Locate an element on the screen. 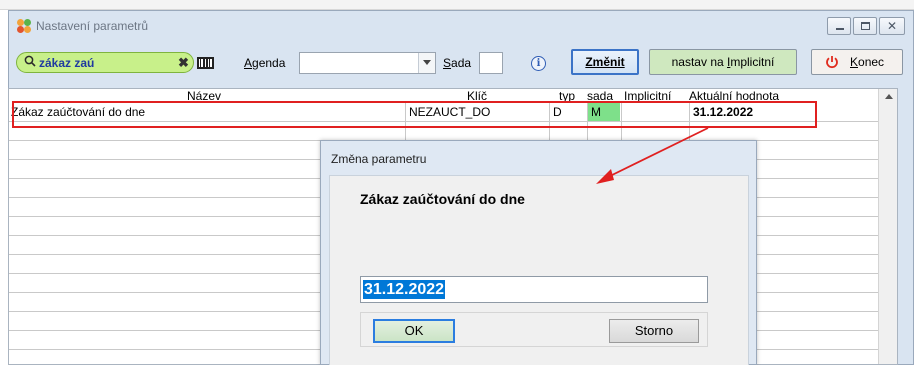 This screenshot has width=914, height=365. barcode-icon is located at coordinates (205, 63).